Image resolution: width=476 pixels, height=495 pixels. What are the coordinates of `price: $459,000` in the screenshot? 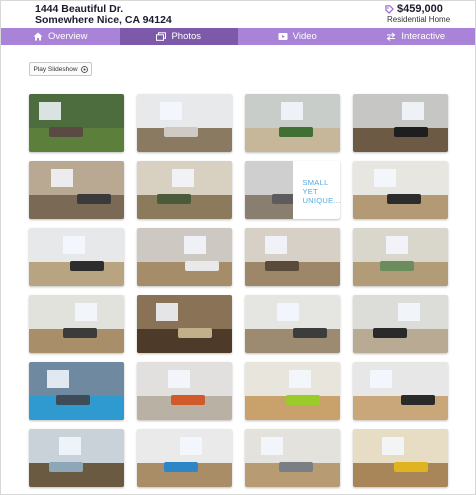 It's located at (420, 9).